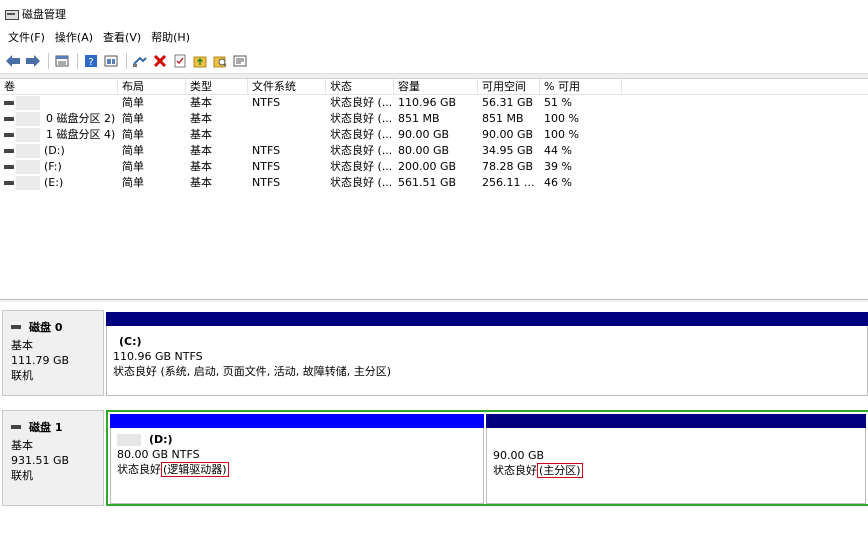 The image size is (868, 556). Describe the element at coordinates (158, 454) in the screenshot. I see `partition-size: 80.00 GB NTFS` at that location.